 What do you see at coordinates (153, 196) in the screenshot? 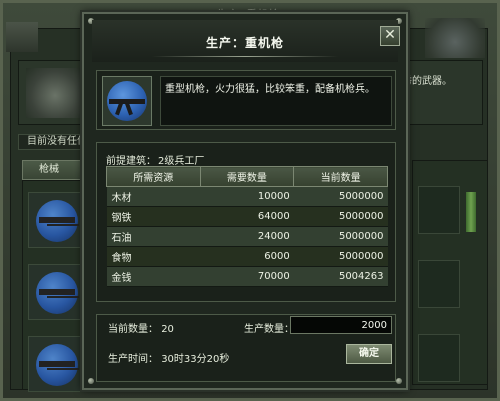
I see `resource-name: 木材` at bounding box center [153, 196].